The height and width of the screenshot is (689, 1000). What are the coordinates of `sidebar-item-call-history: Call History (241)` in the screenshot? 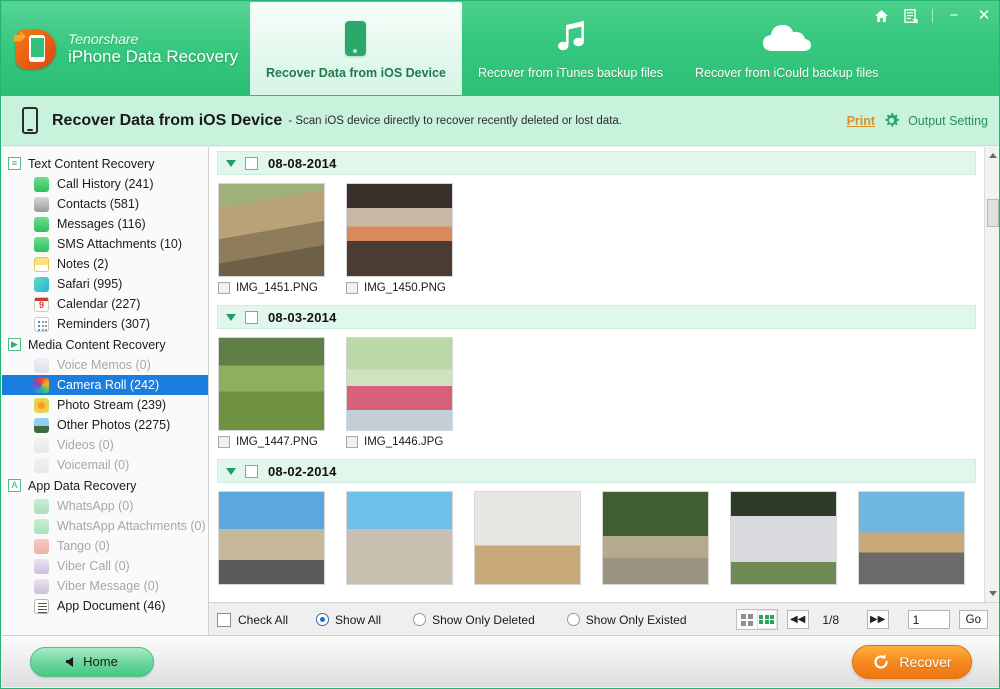 It's located at (105, 184).